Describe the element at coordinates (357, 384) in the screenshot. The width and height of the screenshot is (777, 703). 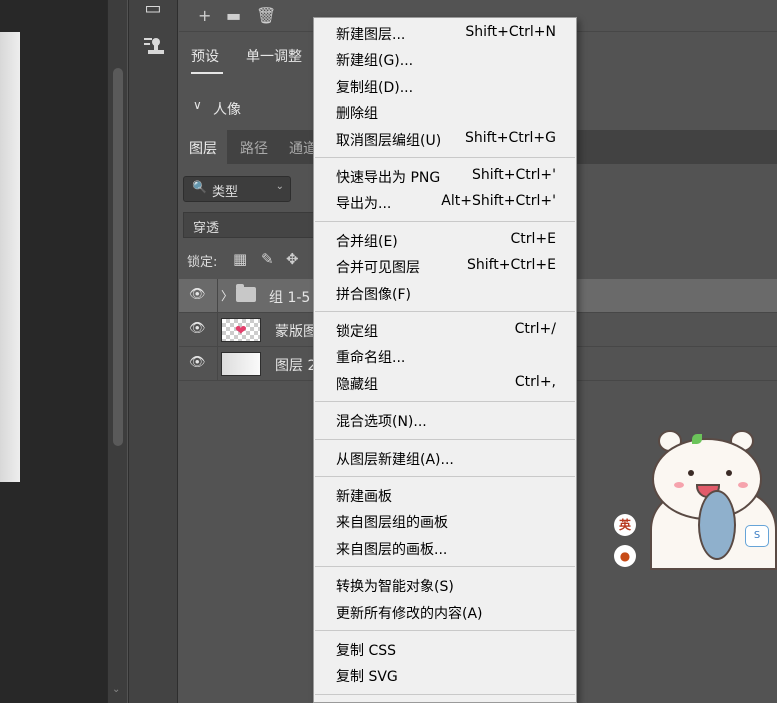
I see `menu-item-label: 隐藏组` at that location.